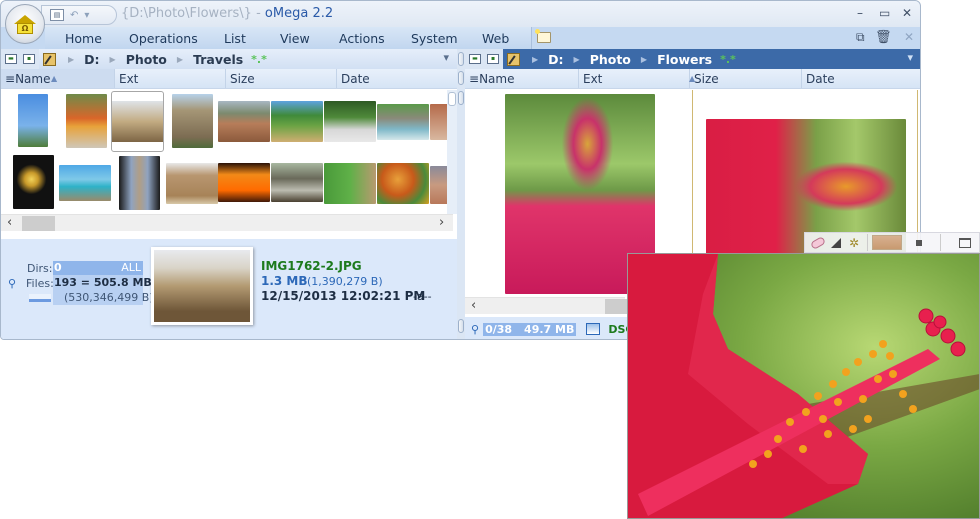 The height and width of the screenshot is (519, 980). What do you see at coordinates (805, 172) in the screenshot?
I see `thumbnail-selected-frame` at bounding box center [805, 172].